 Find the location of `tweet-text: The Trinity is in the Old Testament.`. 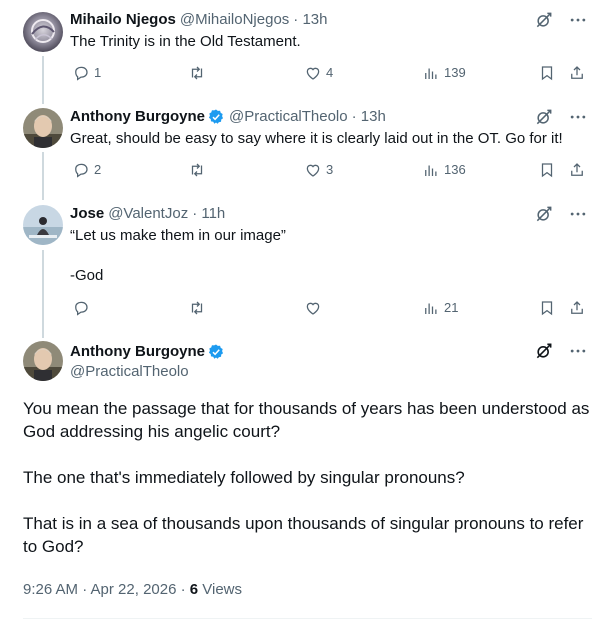

tweet-text: The Trinity is in the Old Testament. is located at coordinates (185, 41).